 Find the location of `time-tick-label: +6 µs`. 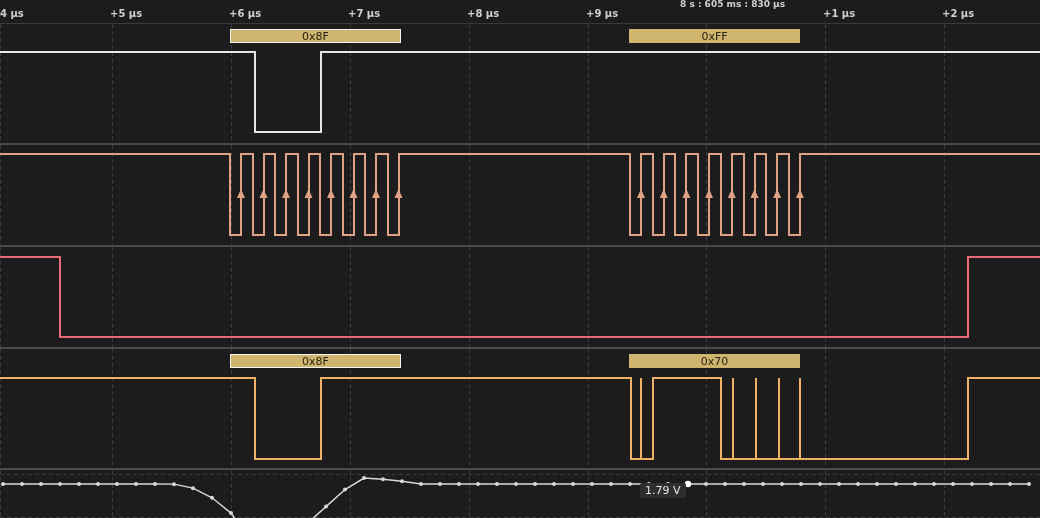

time-tick-label: +6 µs is located at coordinates (245, 13).